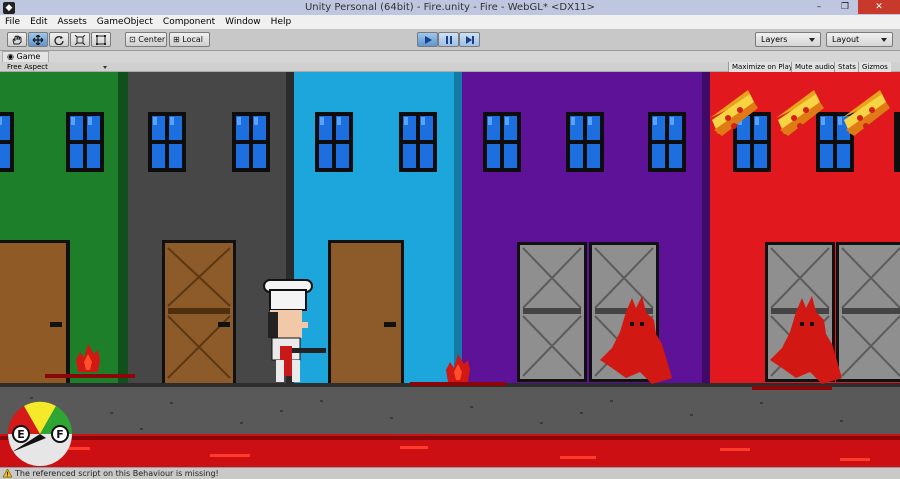 The width and height of the screenshot is (900, 479). What do you see at coordinates (21, 434) in the screenshot?
I see `gauge-empty-label: E` at bounding box center [21, 434].